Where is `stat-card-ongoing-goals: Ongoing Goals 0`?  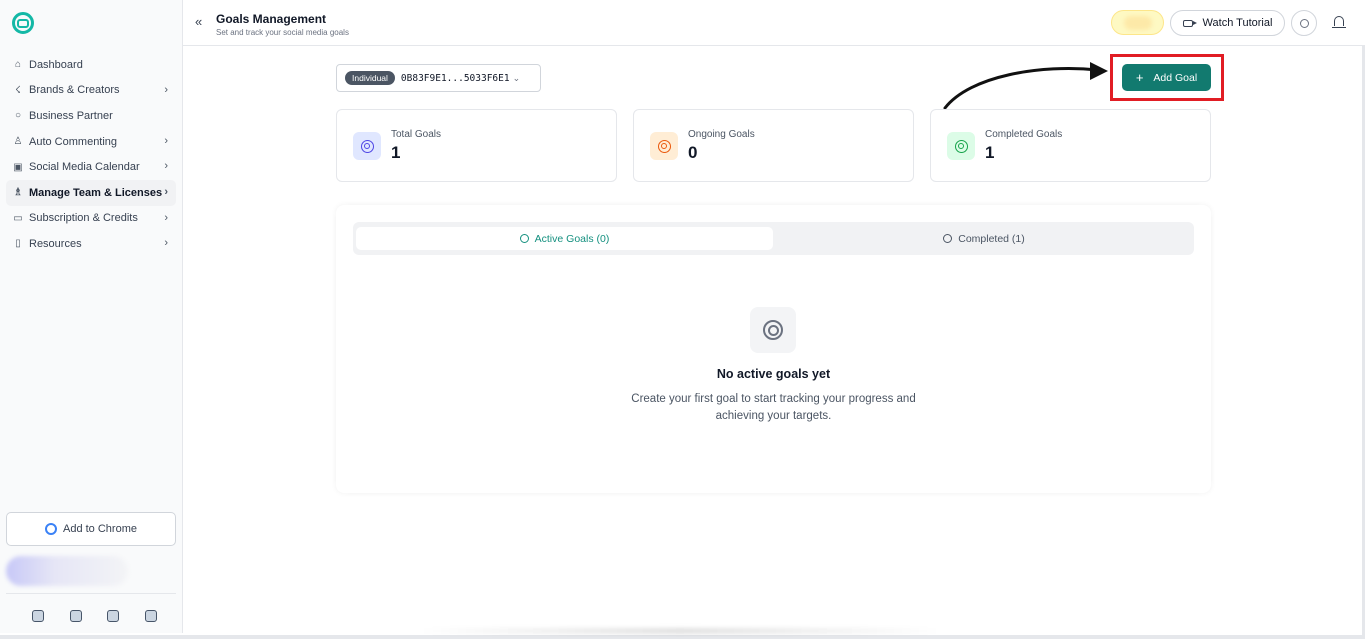
stat-card-ongoing-goals: Ongoing Goals 0 is located at coordinates (773, 145).